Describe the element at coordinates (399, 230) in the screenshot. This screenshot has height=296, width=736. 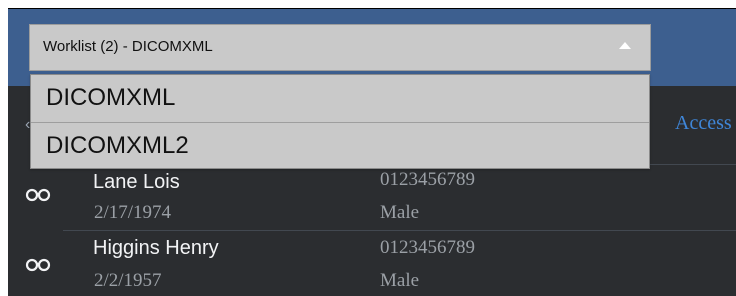
I see `row-divider` at that location.